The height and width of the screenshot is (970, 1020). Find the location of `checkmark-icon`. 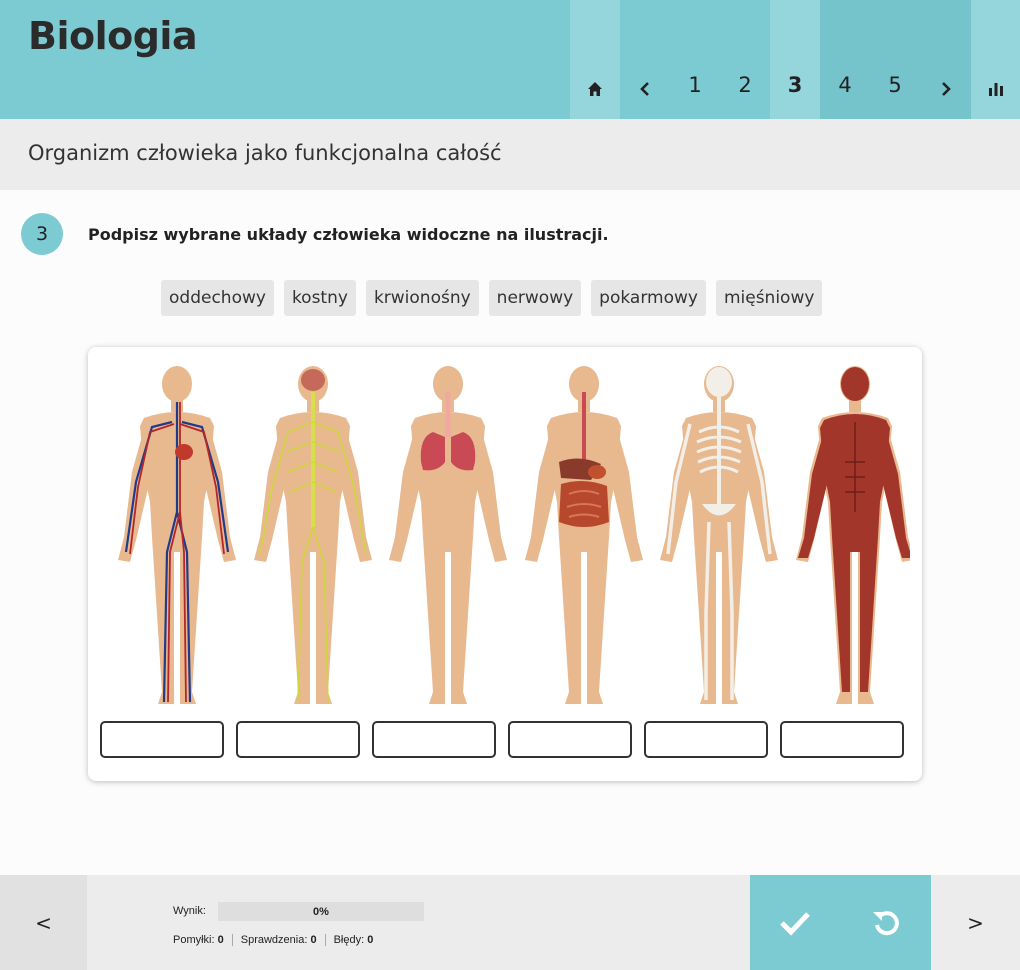

checkmark-icon is located at coordinates (795, 923).